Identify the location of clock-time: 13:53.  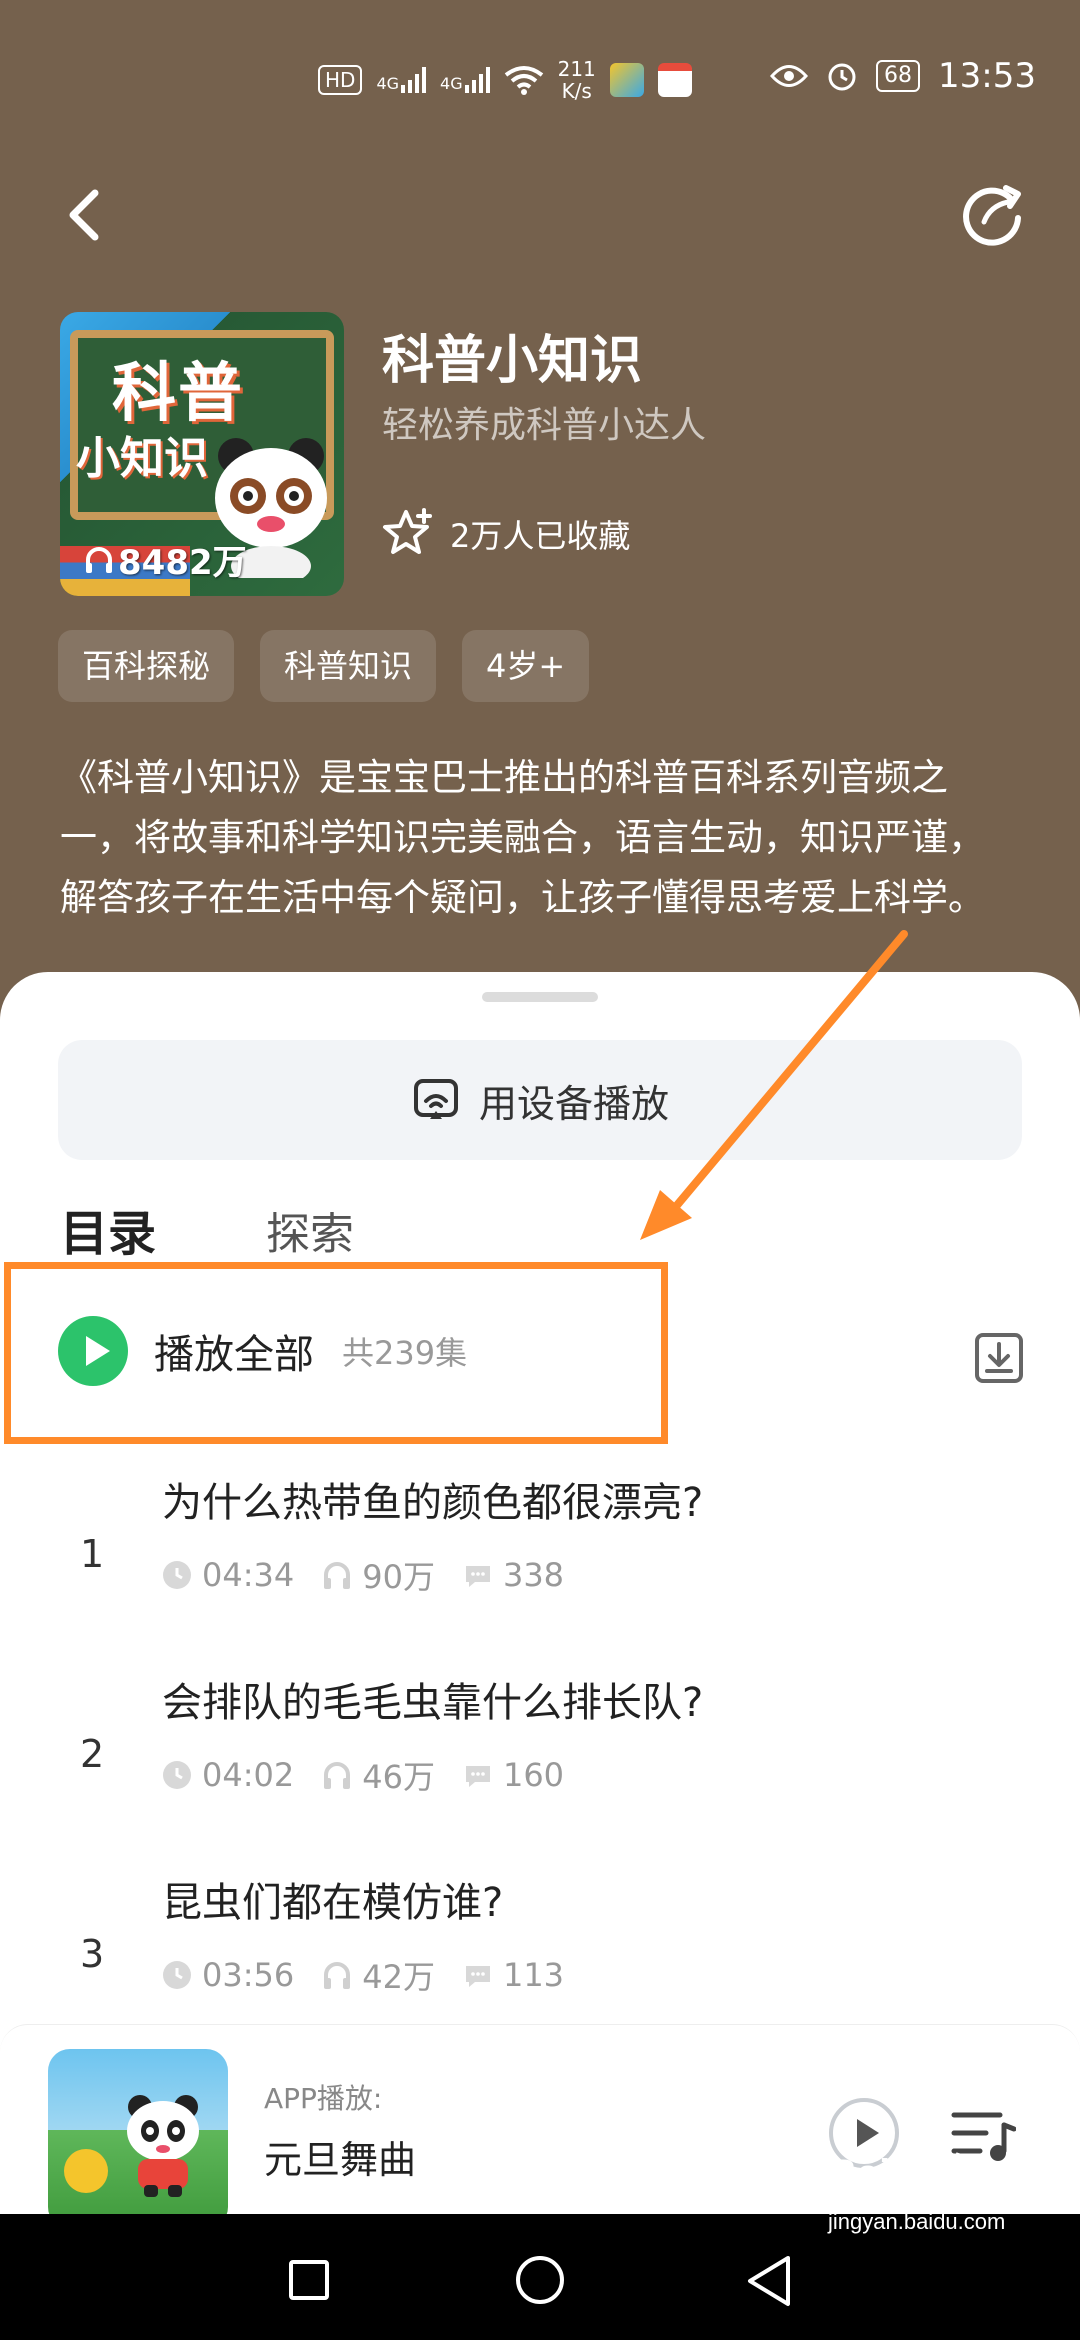
(987, 76).